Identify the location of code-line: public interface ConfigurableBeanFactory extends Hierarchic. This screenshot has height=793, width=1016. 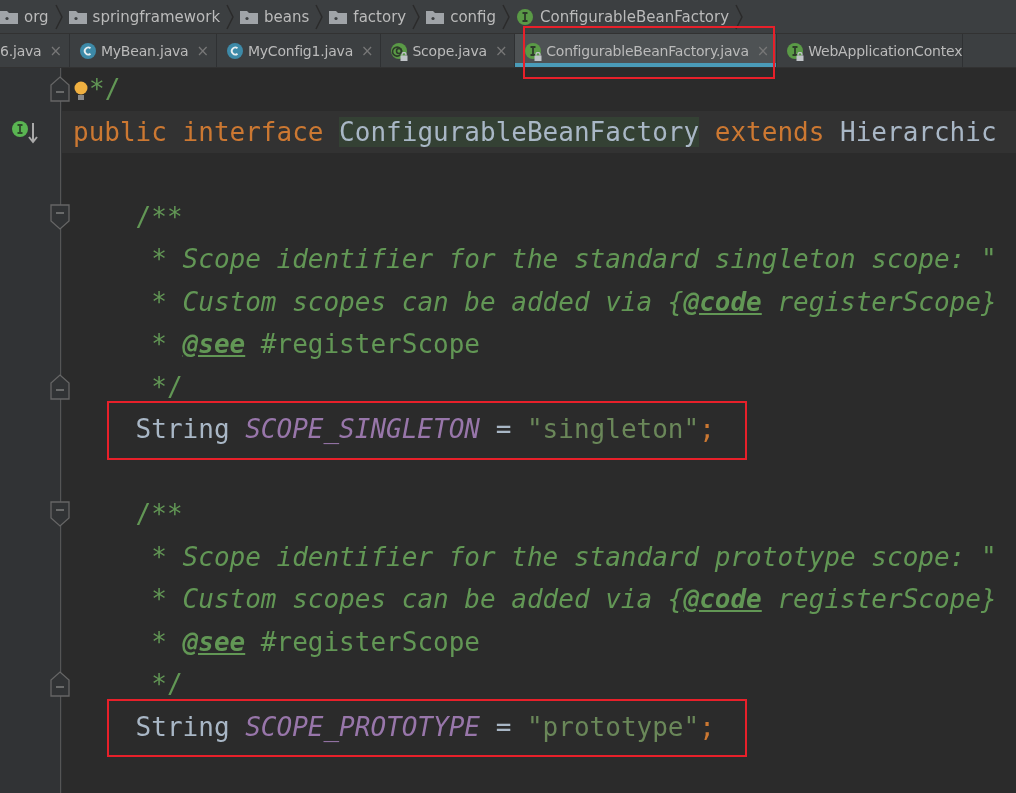
(535, 131).